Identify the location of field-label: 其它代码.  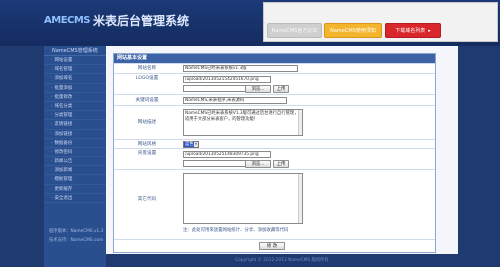
(147, 199).